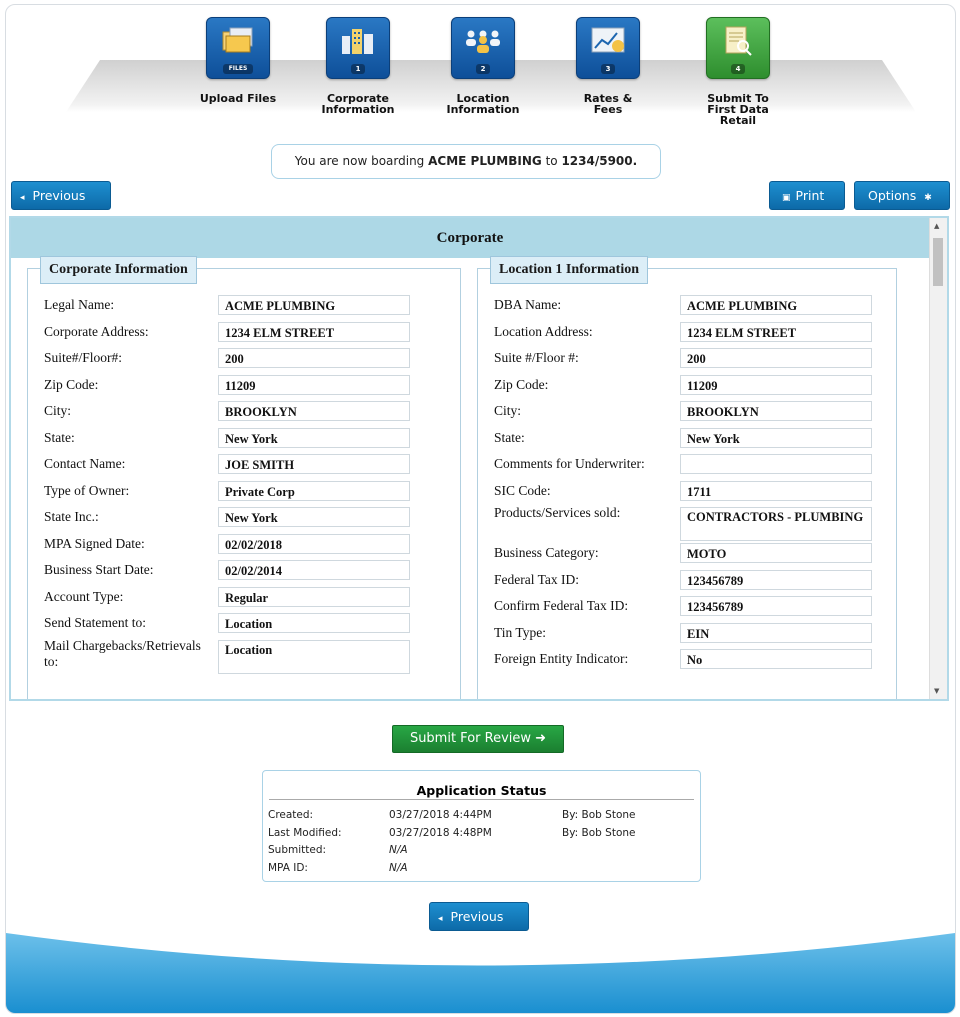  What do you see at coordinates (776, 464) in the screenshot?
I see `field-value` at bounding box center [776, 464].